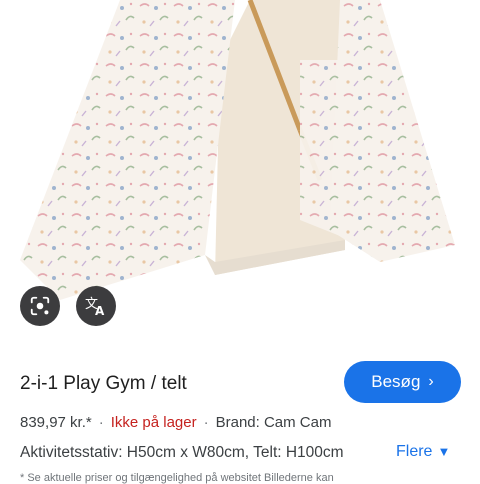 Image resolution: width=480 pixels, height=484 pixels. I want to click on translate-button: 文 A, so click(96, 306).